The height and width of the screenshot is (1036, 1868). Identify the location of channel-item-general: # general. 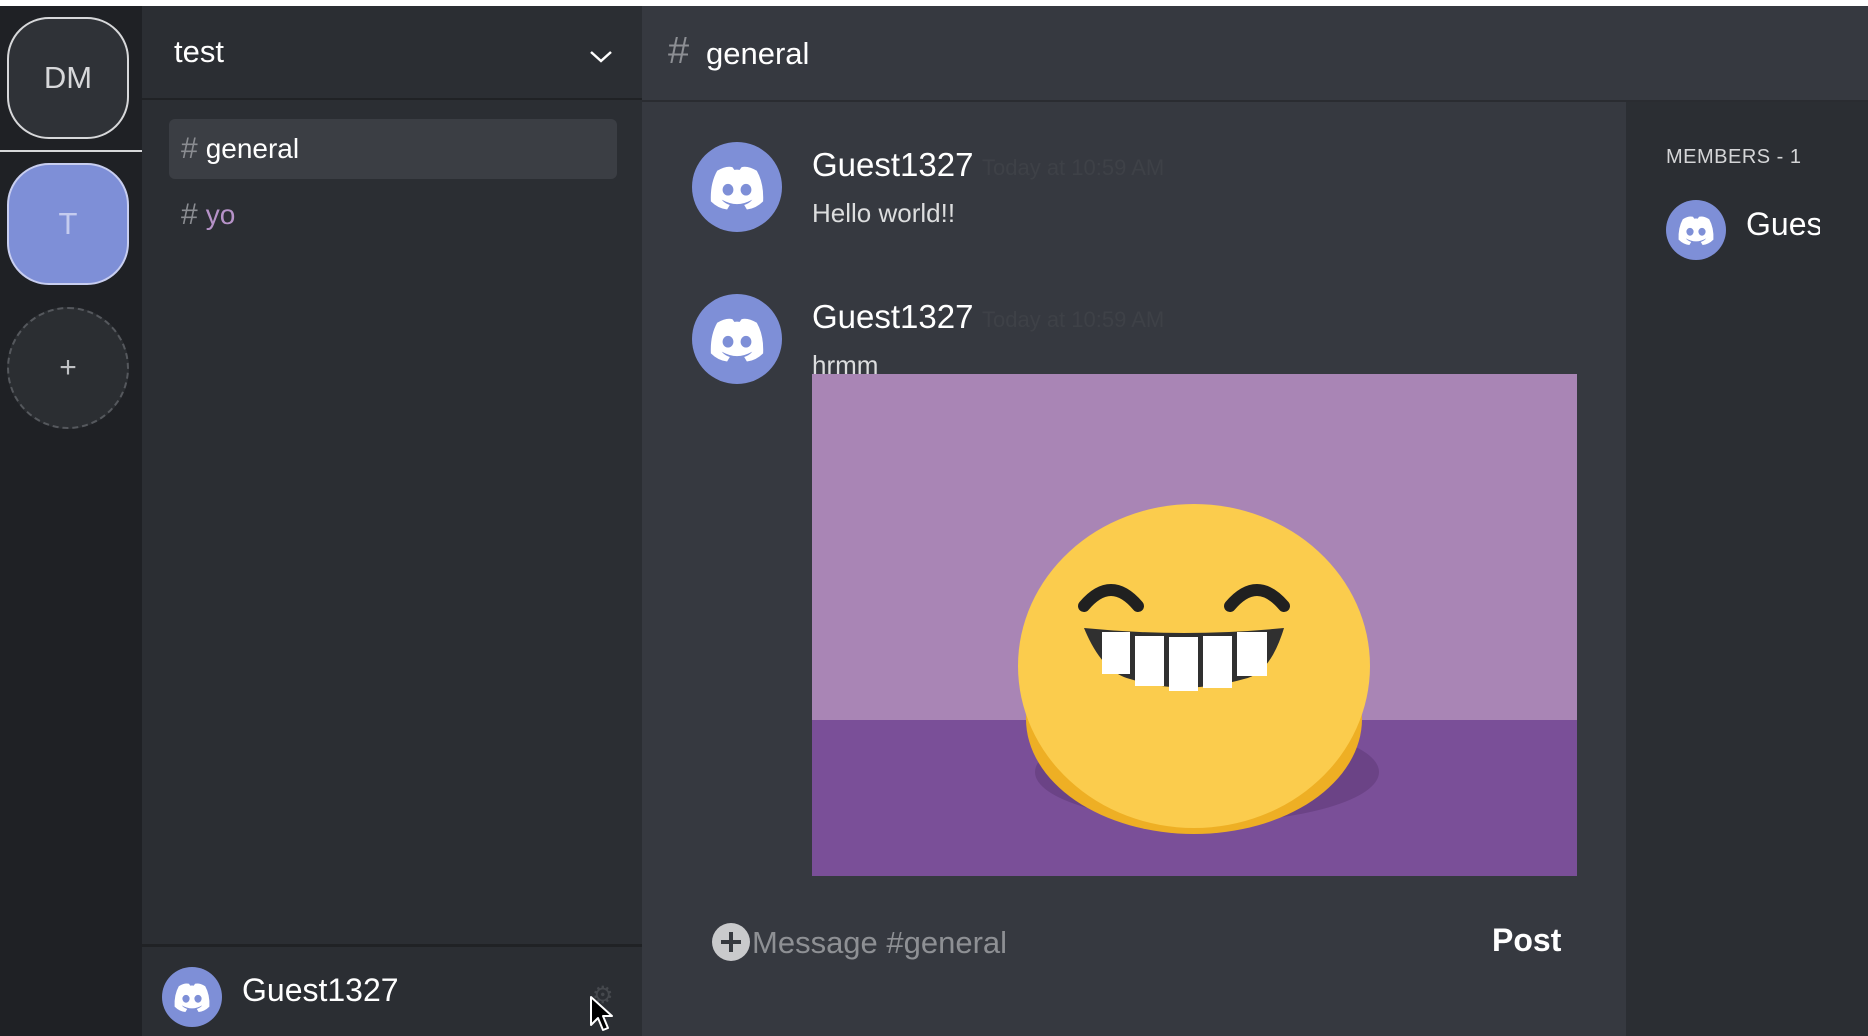
(393, 149).